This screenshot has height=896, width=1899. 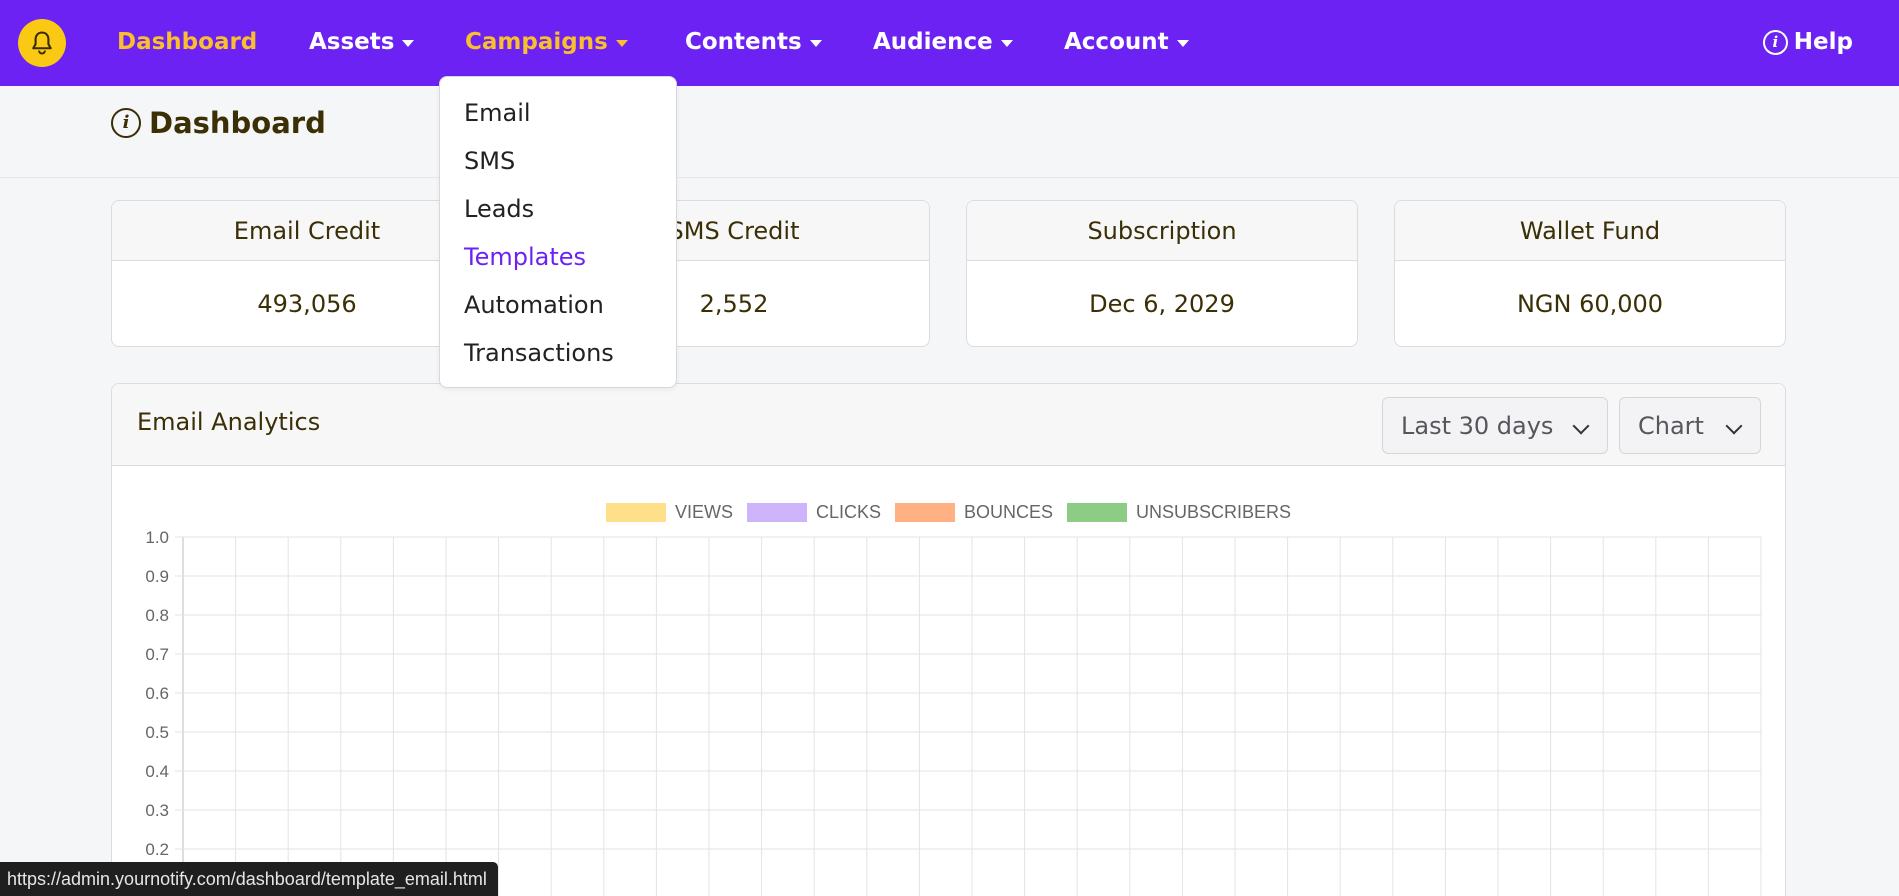 I want to click on menu-item-sms: SMS, so click(x=558, y=161).